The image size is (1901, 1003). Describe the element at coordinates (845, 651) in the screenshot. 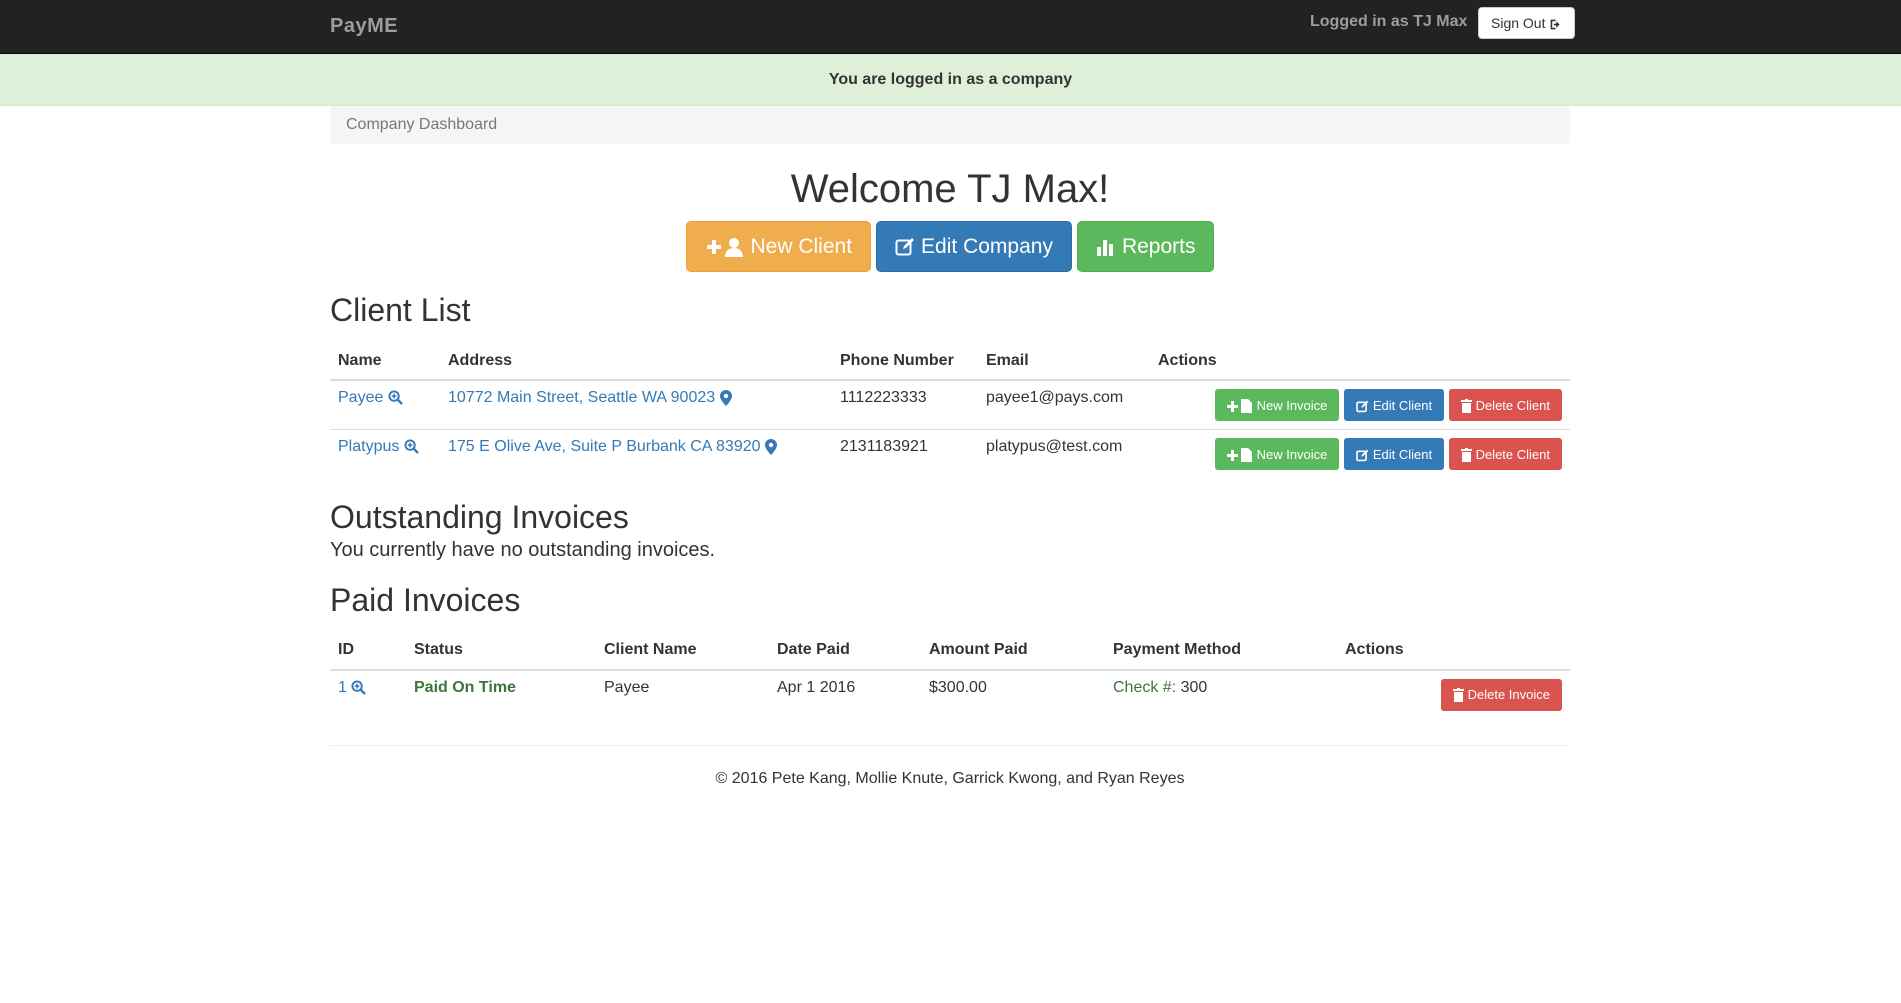

I see `column-header: Date Paid` at that location.